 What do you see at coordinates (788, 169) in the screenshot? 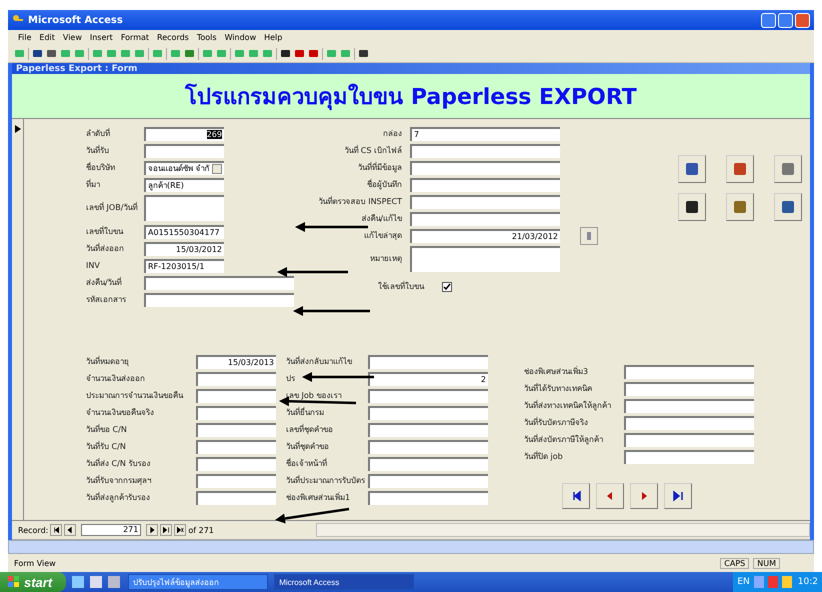
I see `trash-button` at bounding box center [788, 169].